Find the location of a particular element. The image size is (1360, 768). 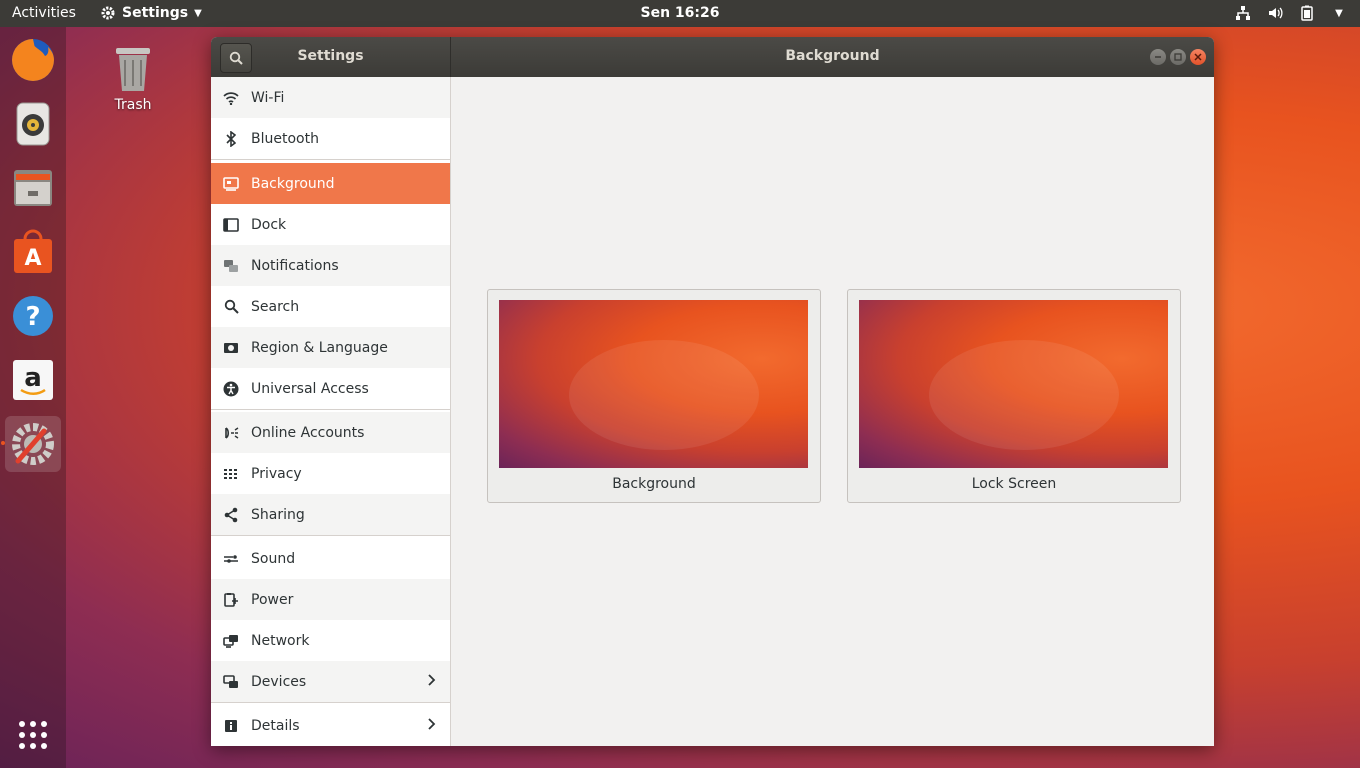

amazon-launcher: a is located at coordinates (33, 380).